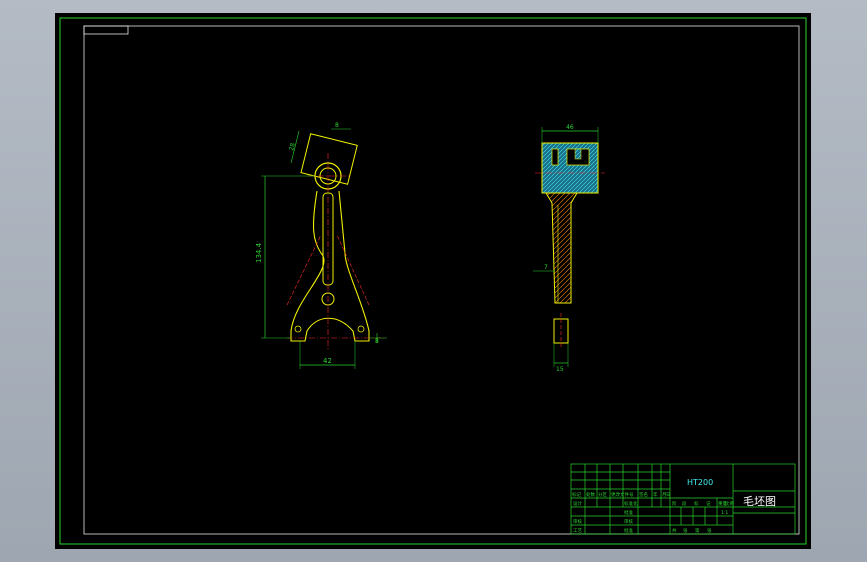 This screenshot has height=562, width=867. I want to click on header-cell: 年, so click(655, 494).